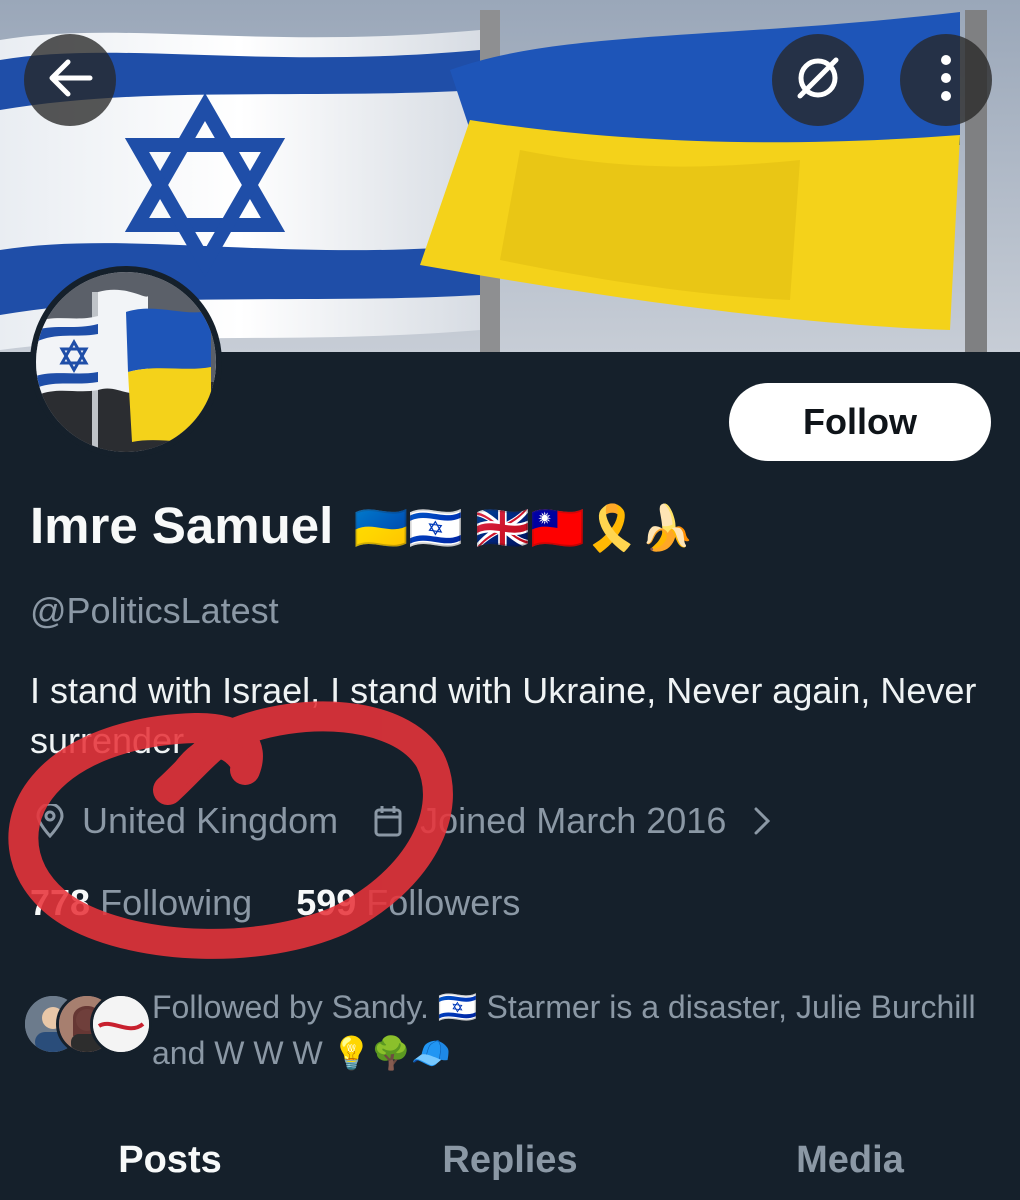  What do you see at coordinates (182, 525) in the screenshot?
I see `display-name-text: Imre Samuel` at bounding box center [182, 525].